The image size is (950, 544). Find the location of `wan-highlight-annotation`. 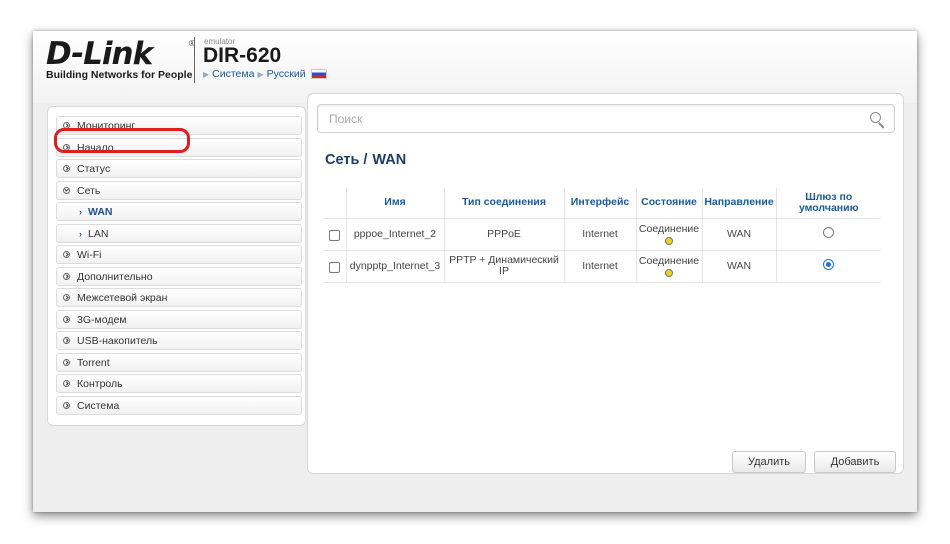

wan-highlight-annotation is located at coordinates (122, 140).